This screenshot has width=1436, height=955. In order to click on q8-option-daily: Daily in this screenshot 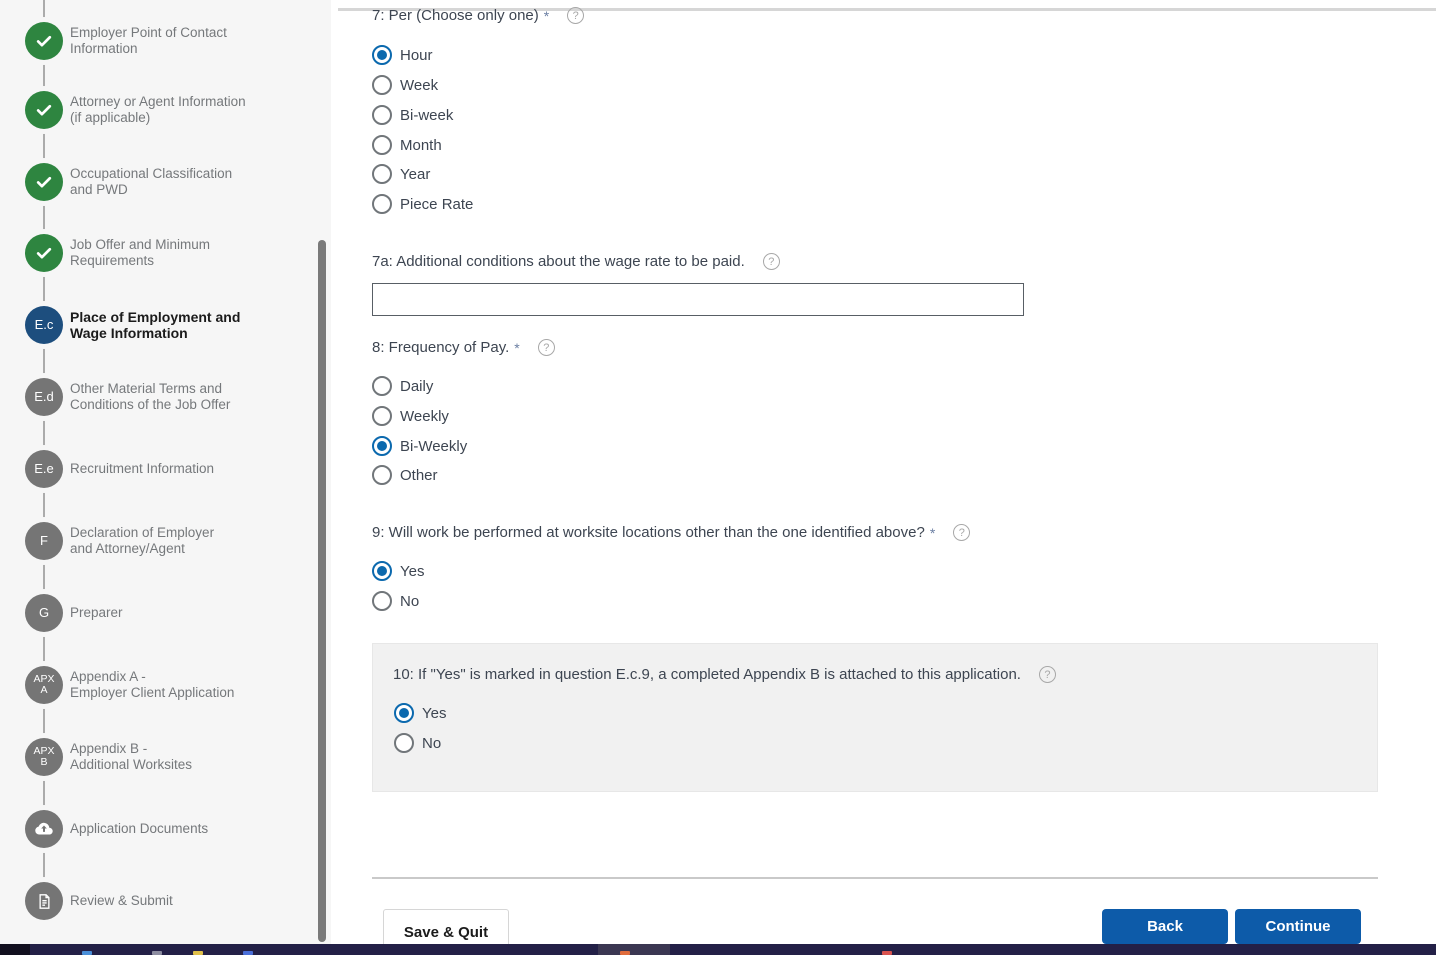, I will do `click(402, 386)`.